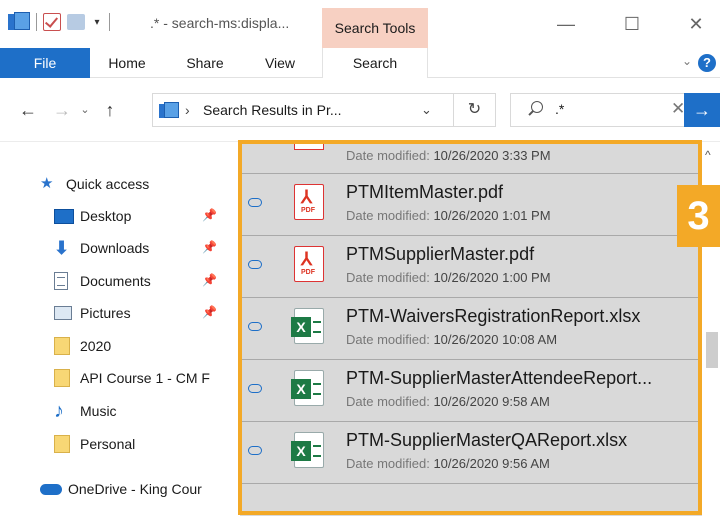 This screenshot has width=720, height=516. Describe the element at coordinates (96, 346) in the screenshot. I see `nav-item-label: 2020` at that location.